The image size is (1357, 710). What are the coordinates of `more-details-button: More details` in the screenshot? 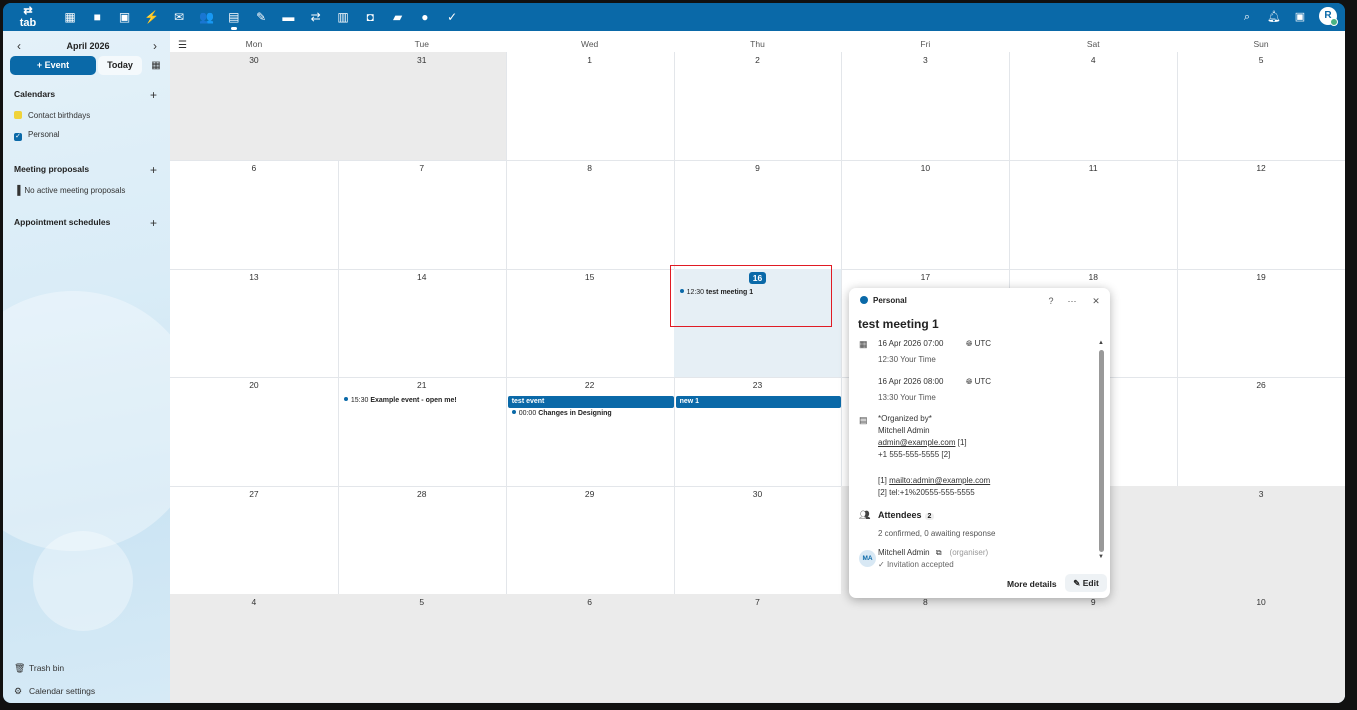 It's located at (1032, 584).